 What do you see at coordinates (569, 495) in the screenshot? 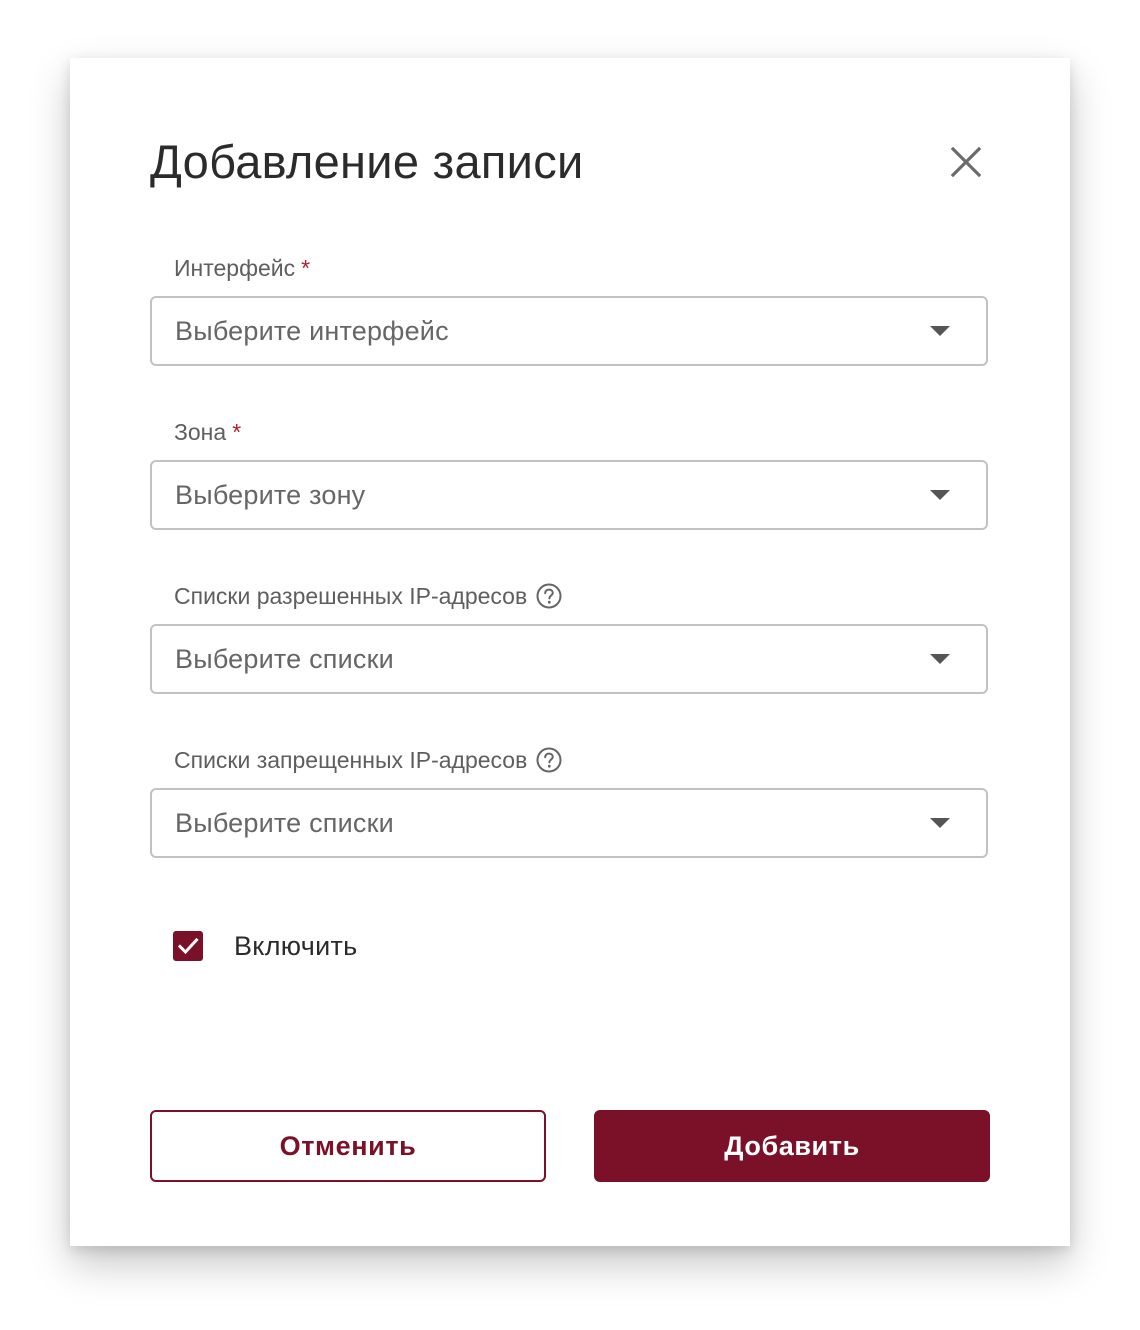
I see `zone-select: Выберите зону` at bounding box center [569, 495].